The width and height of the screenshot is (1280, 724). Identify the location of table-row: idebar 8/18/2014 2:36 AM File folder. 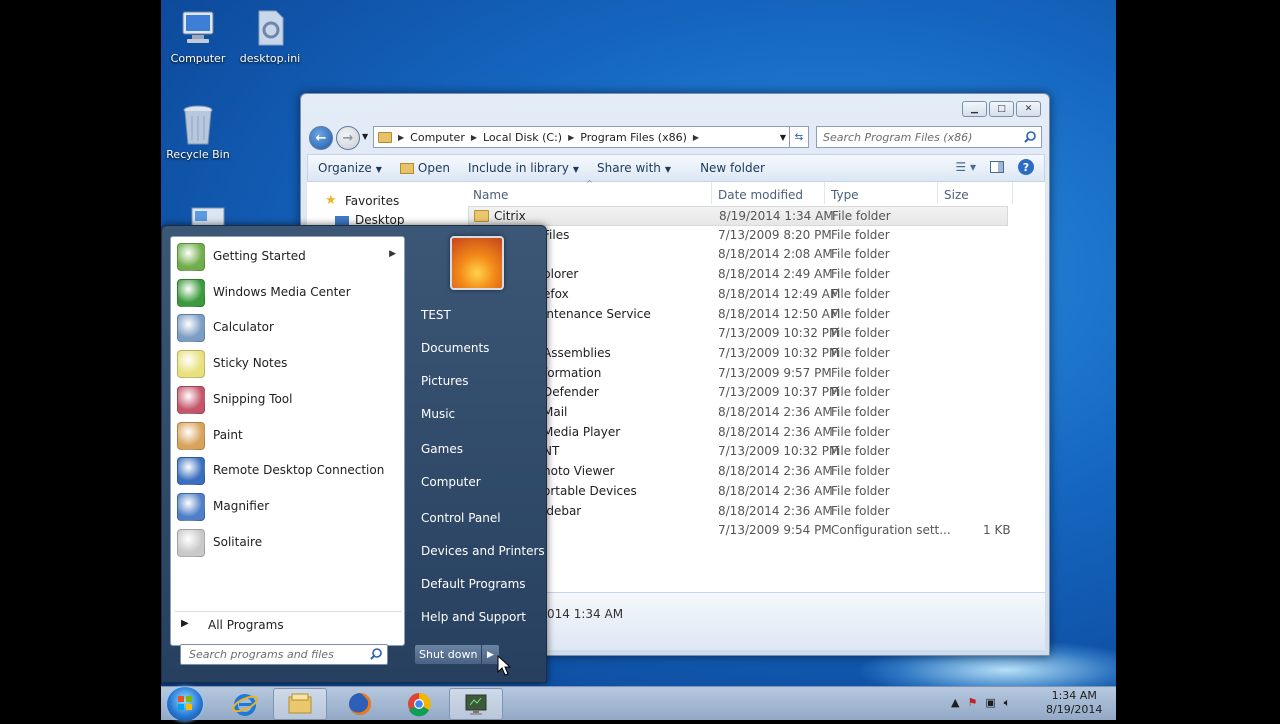
(738, 512).